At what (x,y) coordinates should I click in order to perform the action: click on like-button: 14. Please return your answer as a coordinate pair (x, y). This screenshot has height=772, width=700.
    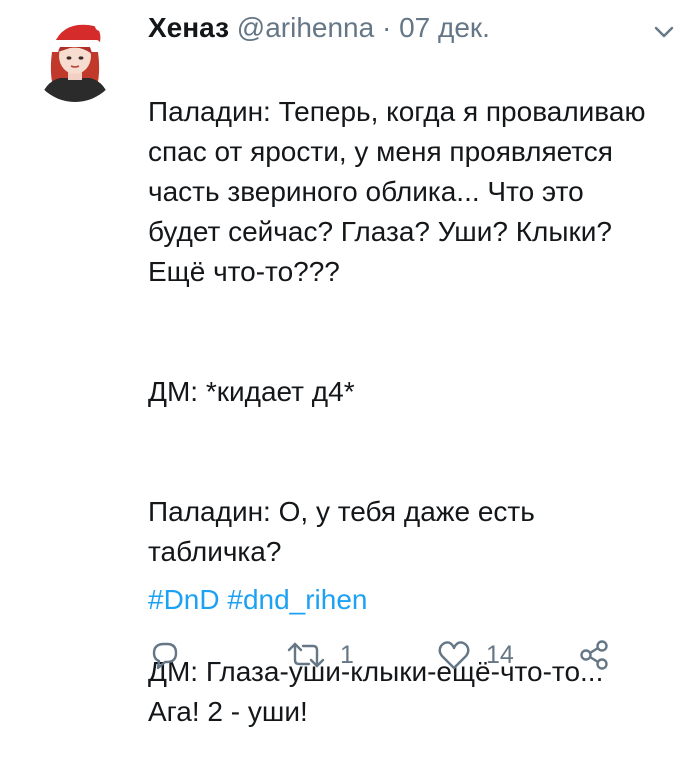
    Looking at the image, I should click on (475, 655).